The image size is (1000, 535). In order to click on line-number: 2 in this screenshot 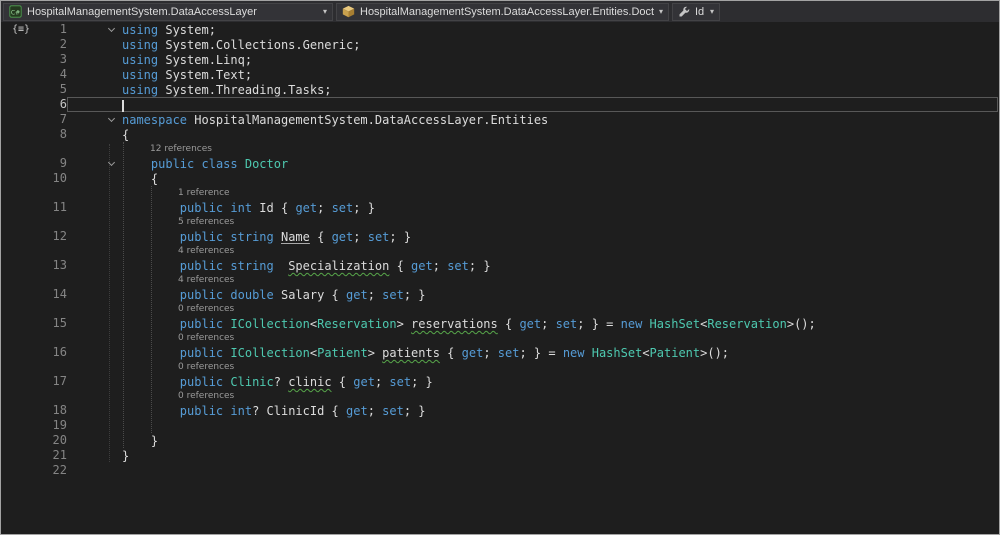, I will do `click(63, 44)`.